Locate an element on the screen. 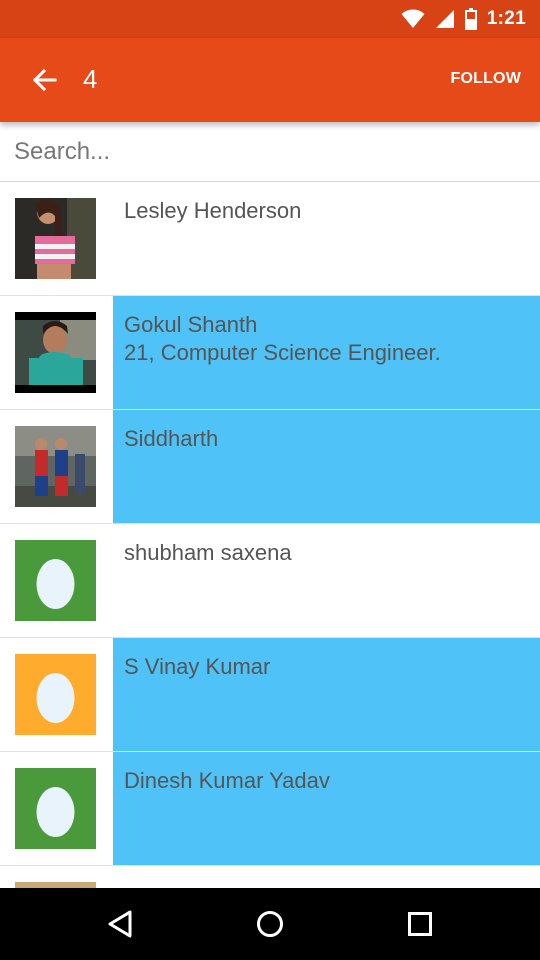  list-item: Siddharth is located at coordinates (270, 467).